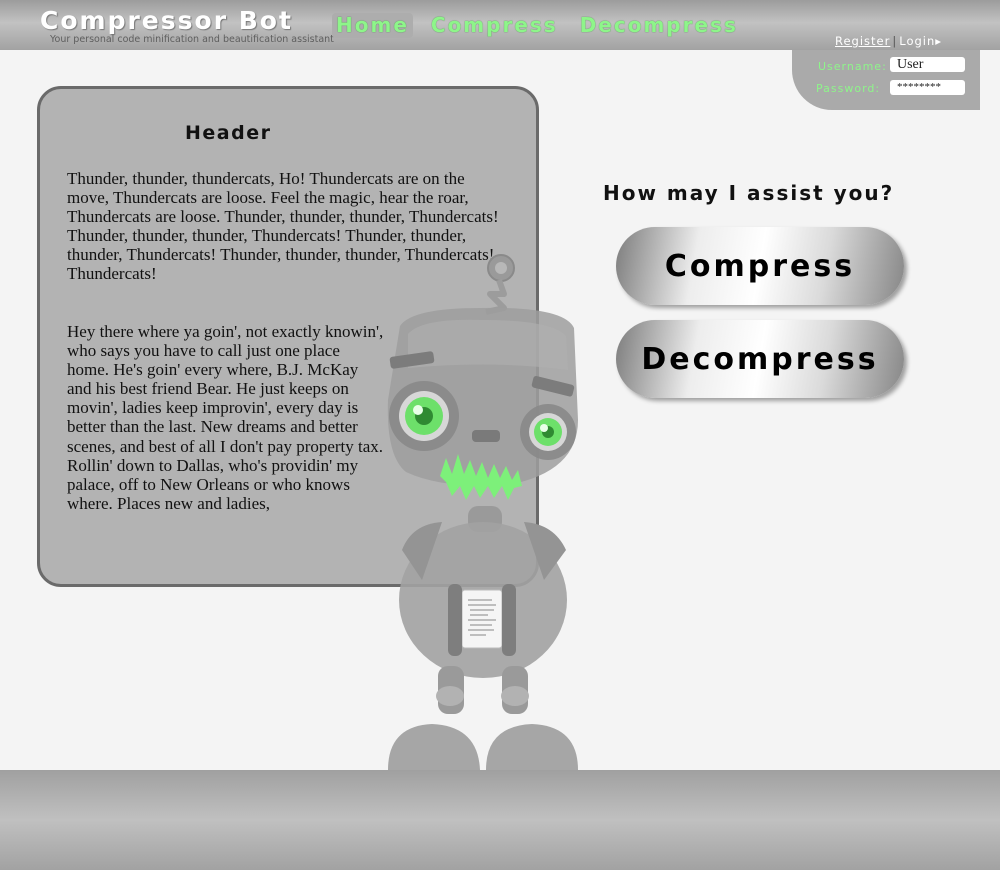 The width and height of the screenshot is (1000, 870). What do you see at coordinates (760, 359) in the screenshot?
I see `decompress-button: Decompress` at bounding box center [760, 359].